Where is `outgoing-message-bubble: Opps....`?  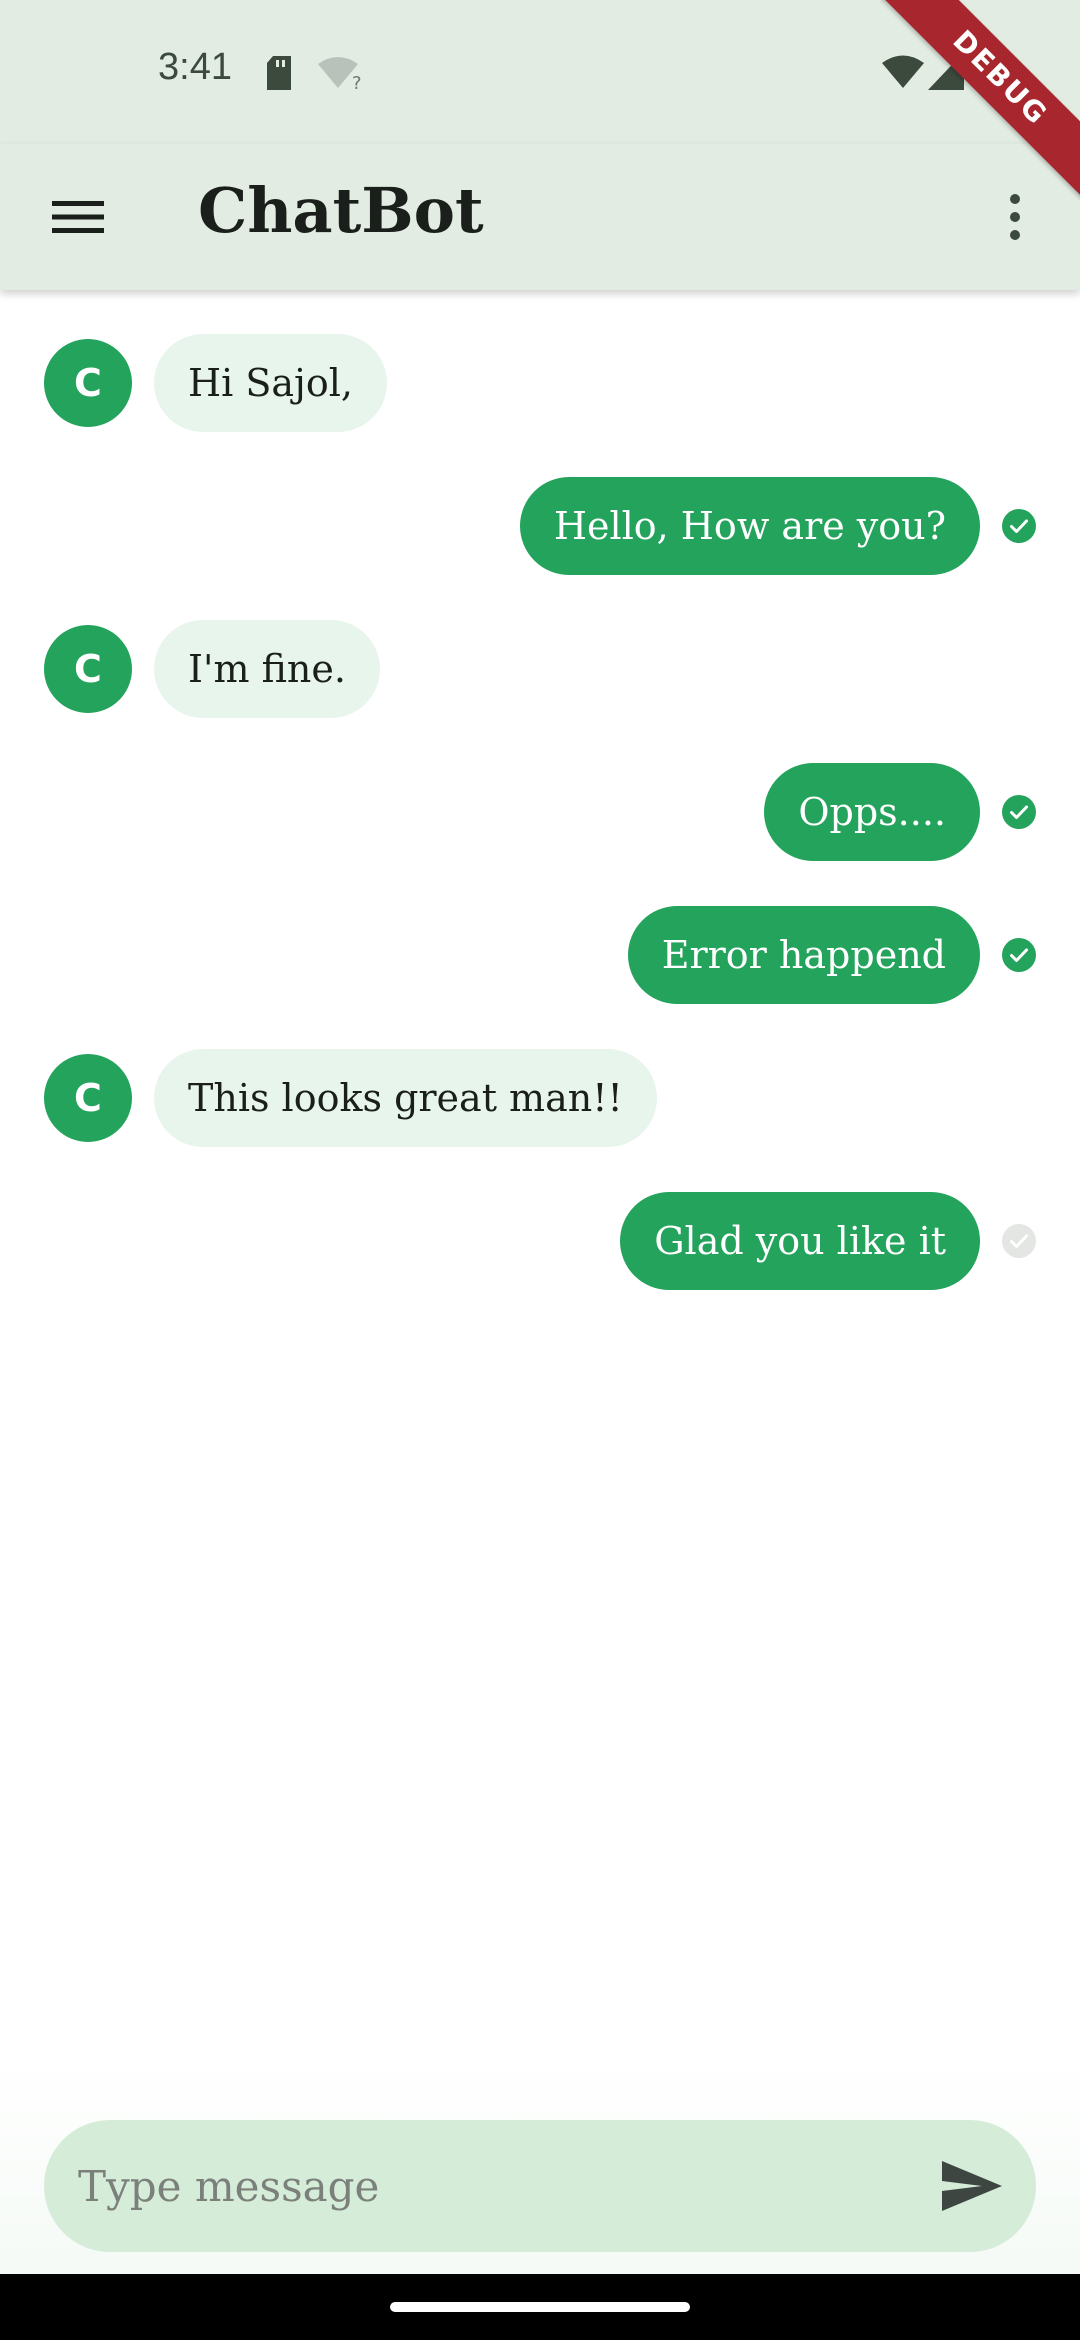
outgoing-message-bubble: Opps.... is located at coordinates (872, 812).